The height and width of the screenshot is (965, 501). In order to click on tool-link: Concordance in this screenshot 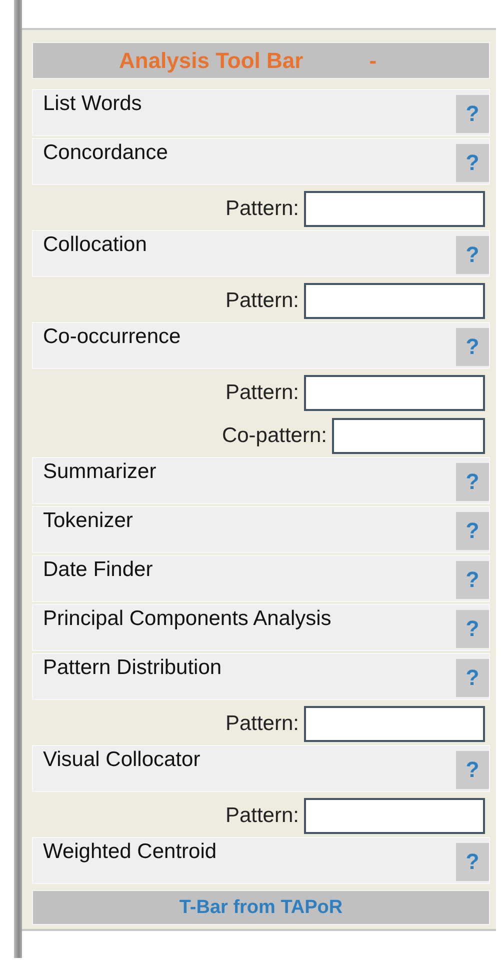, I will do `click(100, 161)`.